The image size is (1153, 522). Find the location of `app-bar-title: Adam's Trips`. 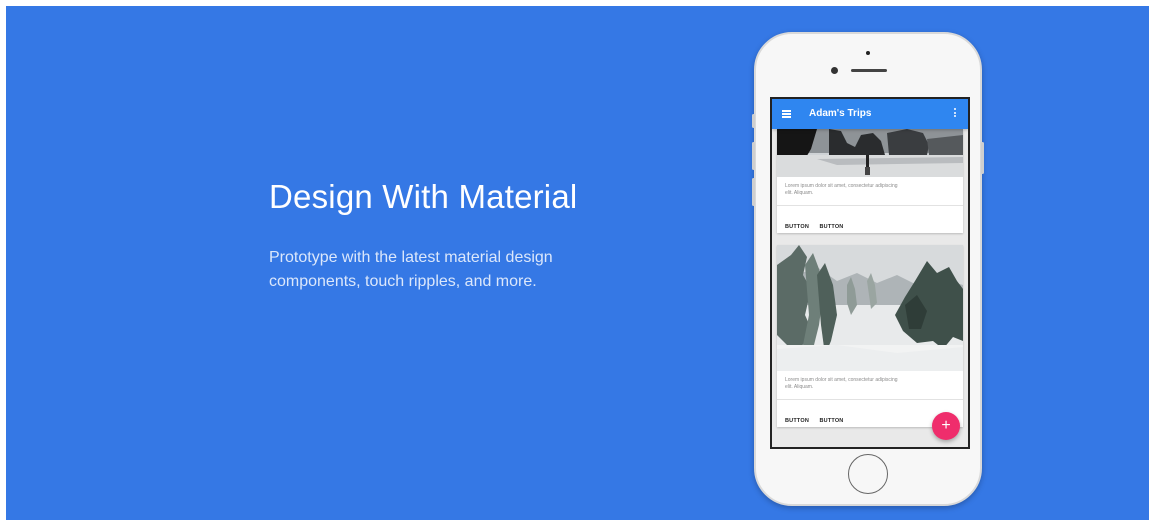

app-bar-title: Adam's Trips is located at coordinates (840, 113).